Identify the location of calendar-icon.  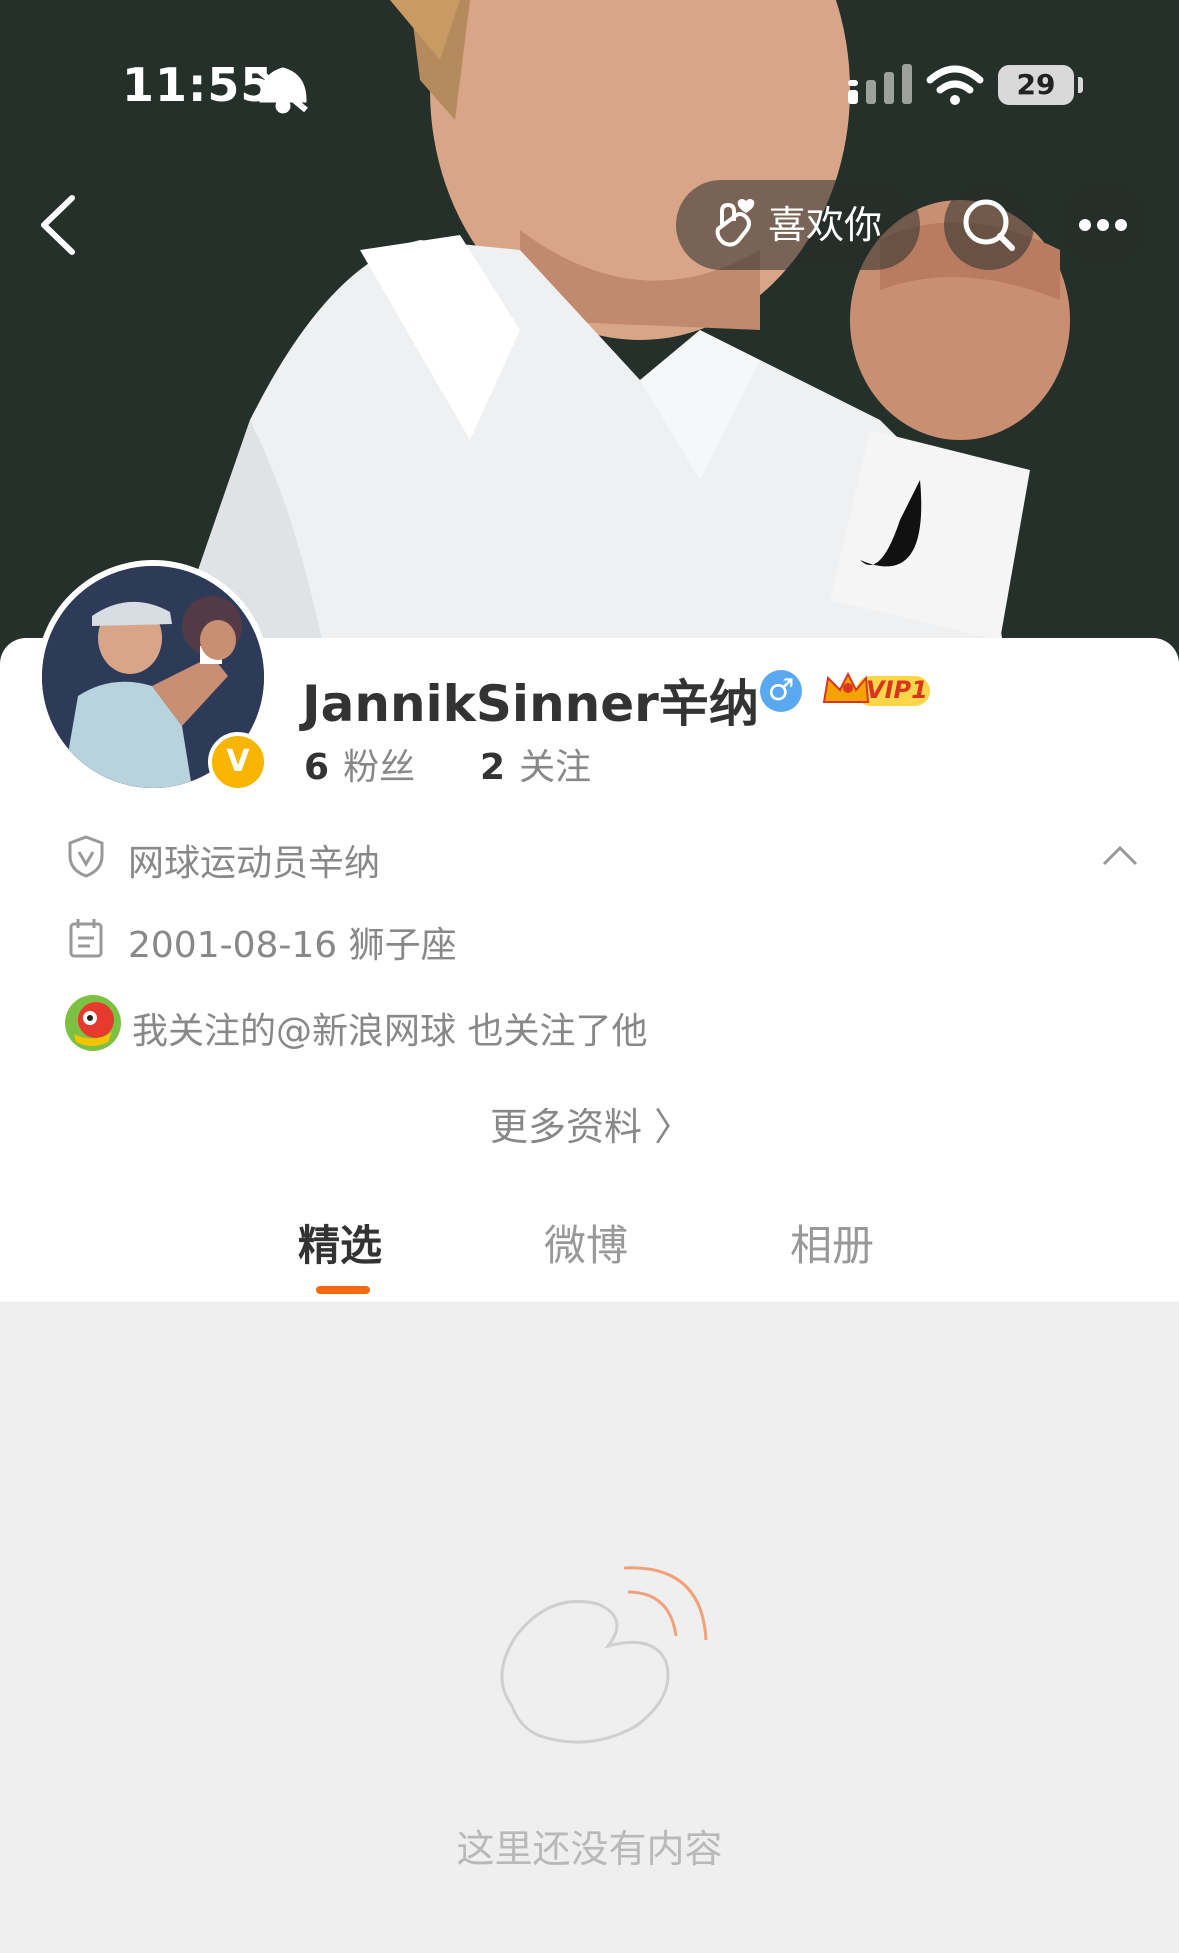
(86, 938).